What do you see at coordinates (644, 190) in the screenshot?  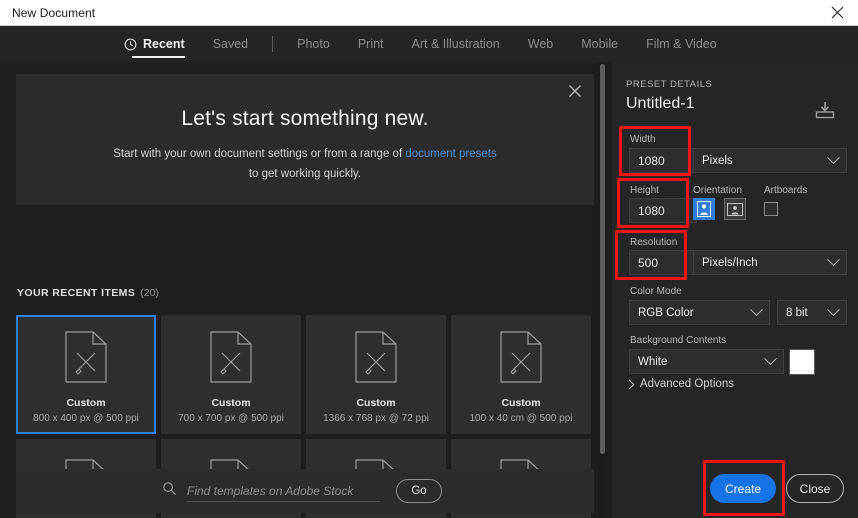 I see `height-label: Height` at bounding box center [644, 190].